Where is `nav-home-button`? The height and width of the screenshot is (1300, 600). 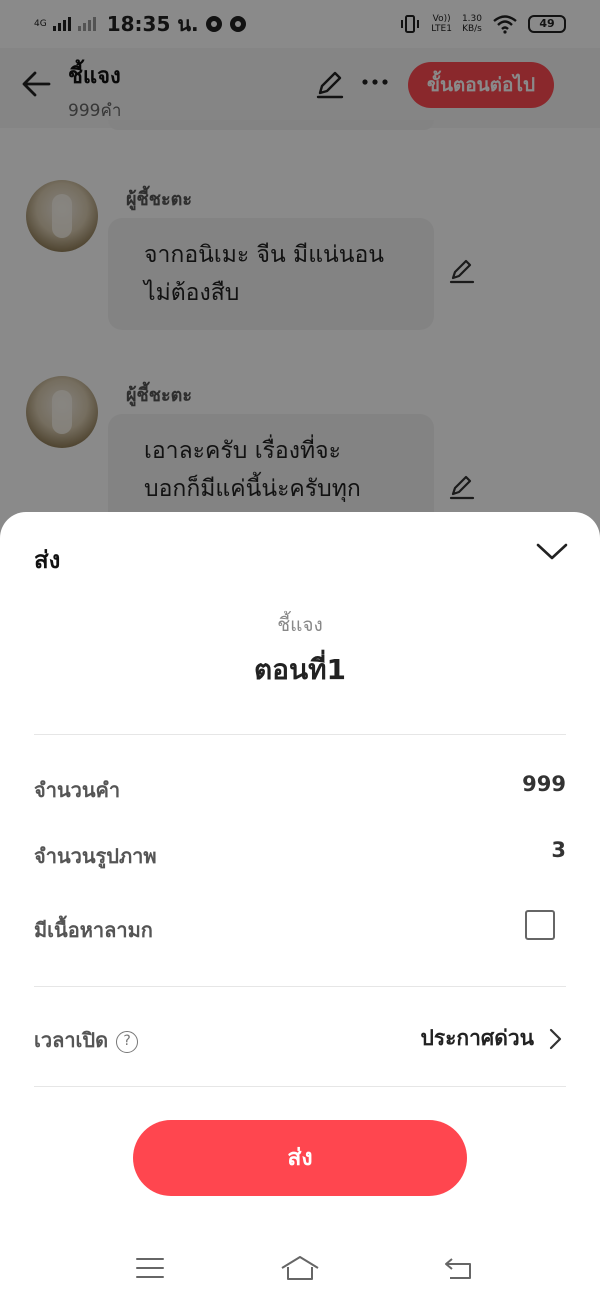
nav-home-button is located at coordinates (300, 1268).